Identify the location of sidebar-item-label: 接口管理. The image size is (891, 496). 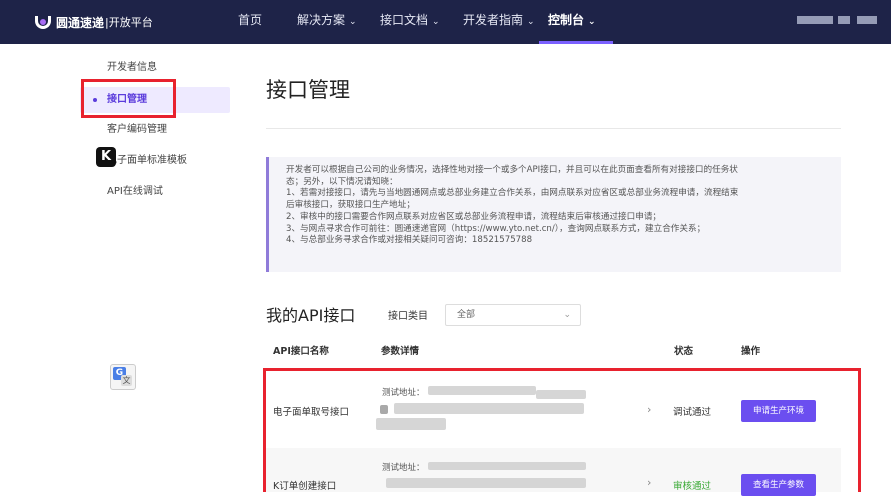
(127, 99).